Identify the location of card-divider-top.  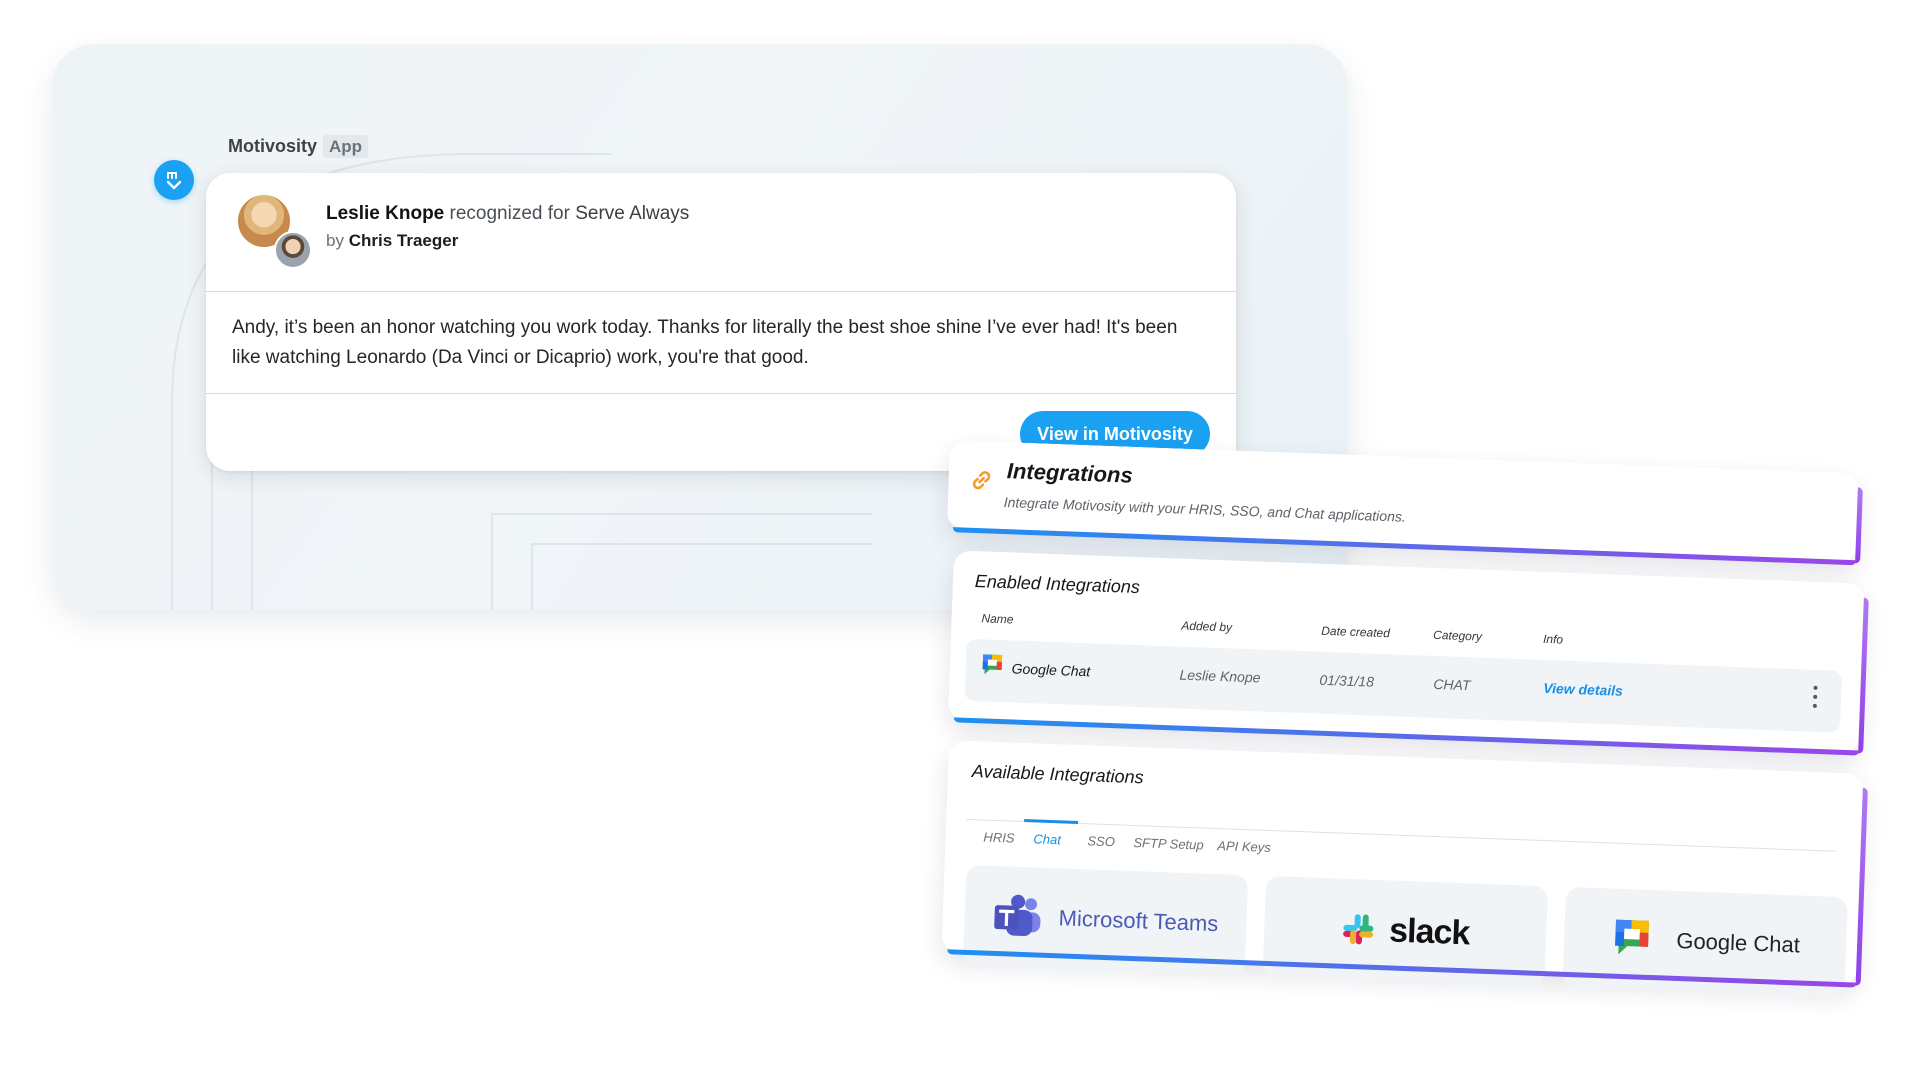
(721, 291).